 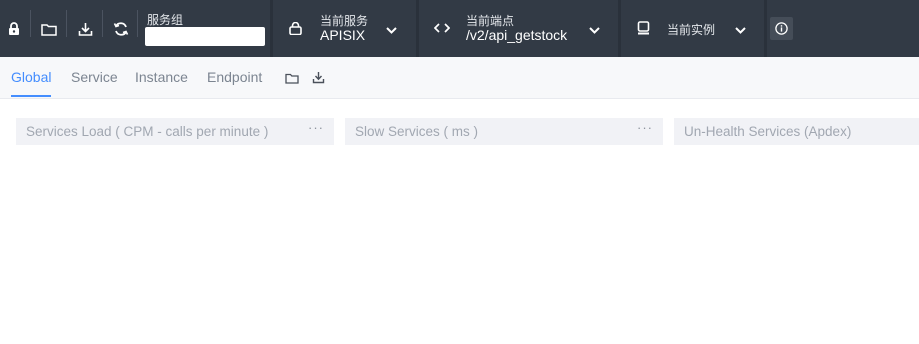 I want to click on instance-icon, so click(x=643, y=28).